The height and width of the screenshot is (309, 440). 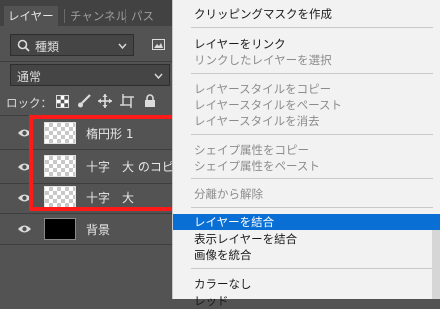 What do you see at coordinates (306, 222) in the screenshot?
I see `menu-item-merge-layers: レイヤーを結合` at bounding box center [306, 222].